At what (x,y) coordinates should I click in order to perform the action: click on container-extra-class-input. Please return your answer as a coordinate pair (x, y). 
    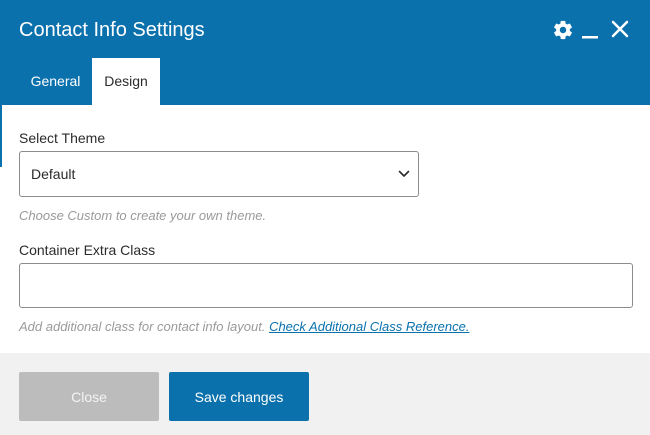
    Looking at the image, I should click on (326, 285).